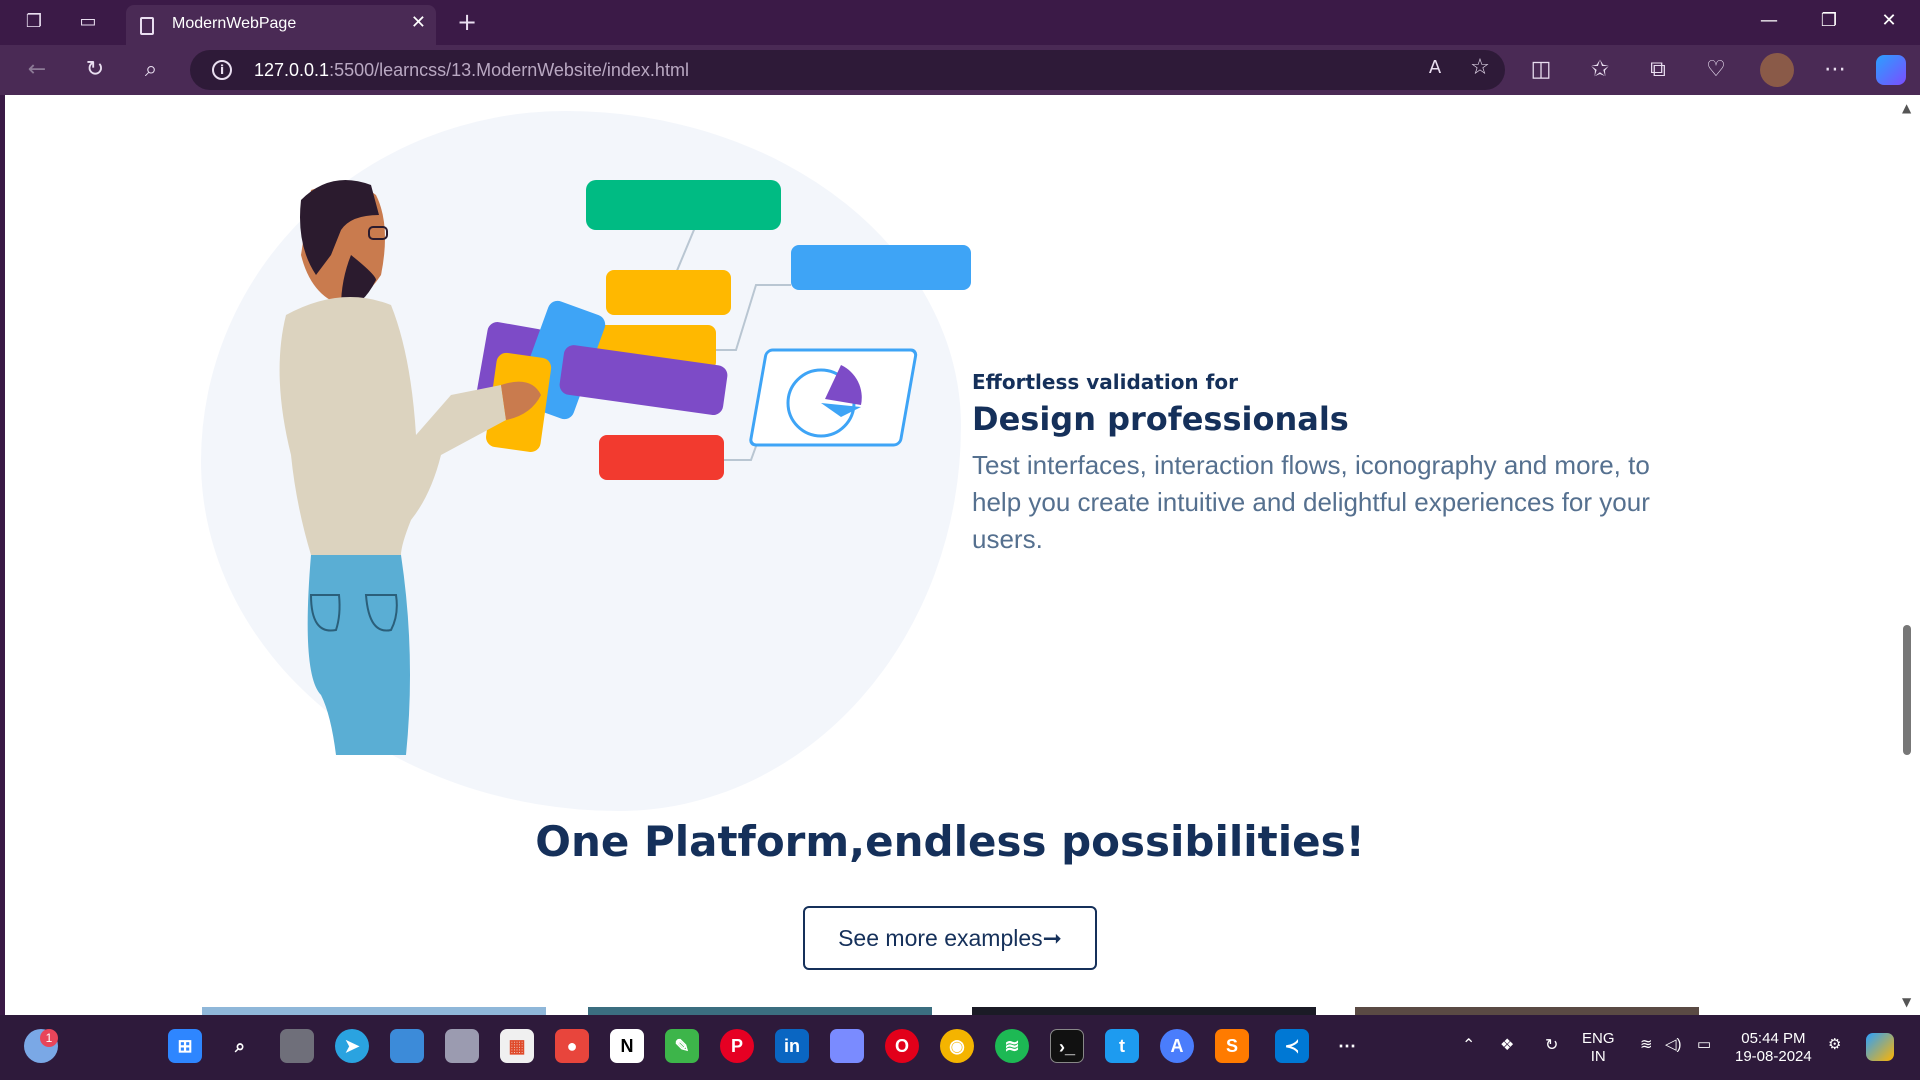 The image size is (1920, 1080). I want to click on spotify-icon: ≋, so click(1012, 1046).